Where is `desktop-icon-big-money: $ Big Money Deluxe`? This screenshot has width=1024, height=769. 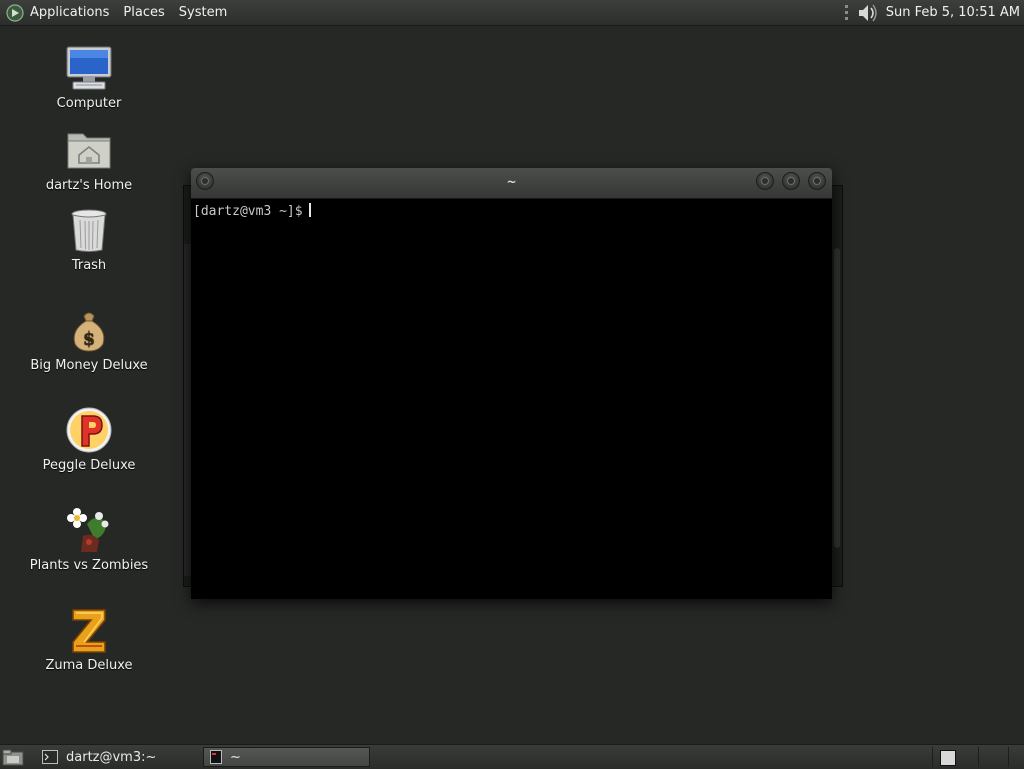 desktop-icon-big-money: $ Big Money Deluxe is located at coordinates (89, 339).